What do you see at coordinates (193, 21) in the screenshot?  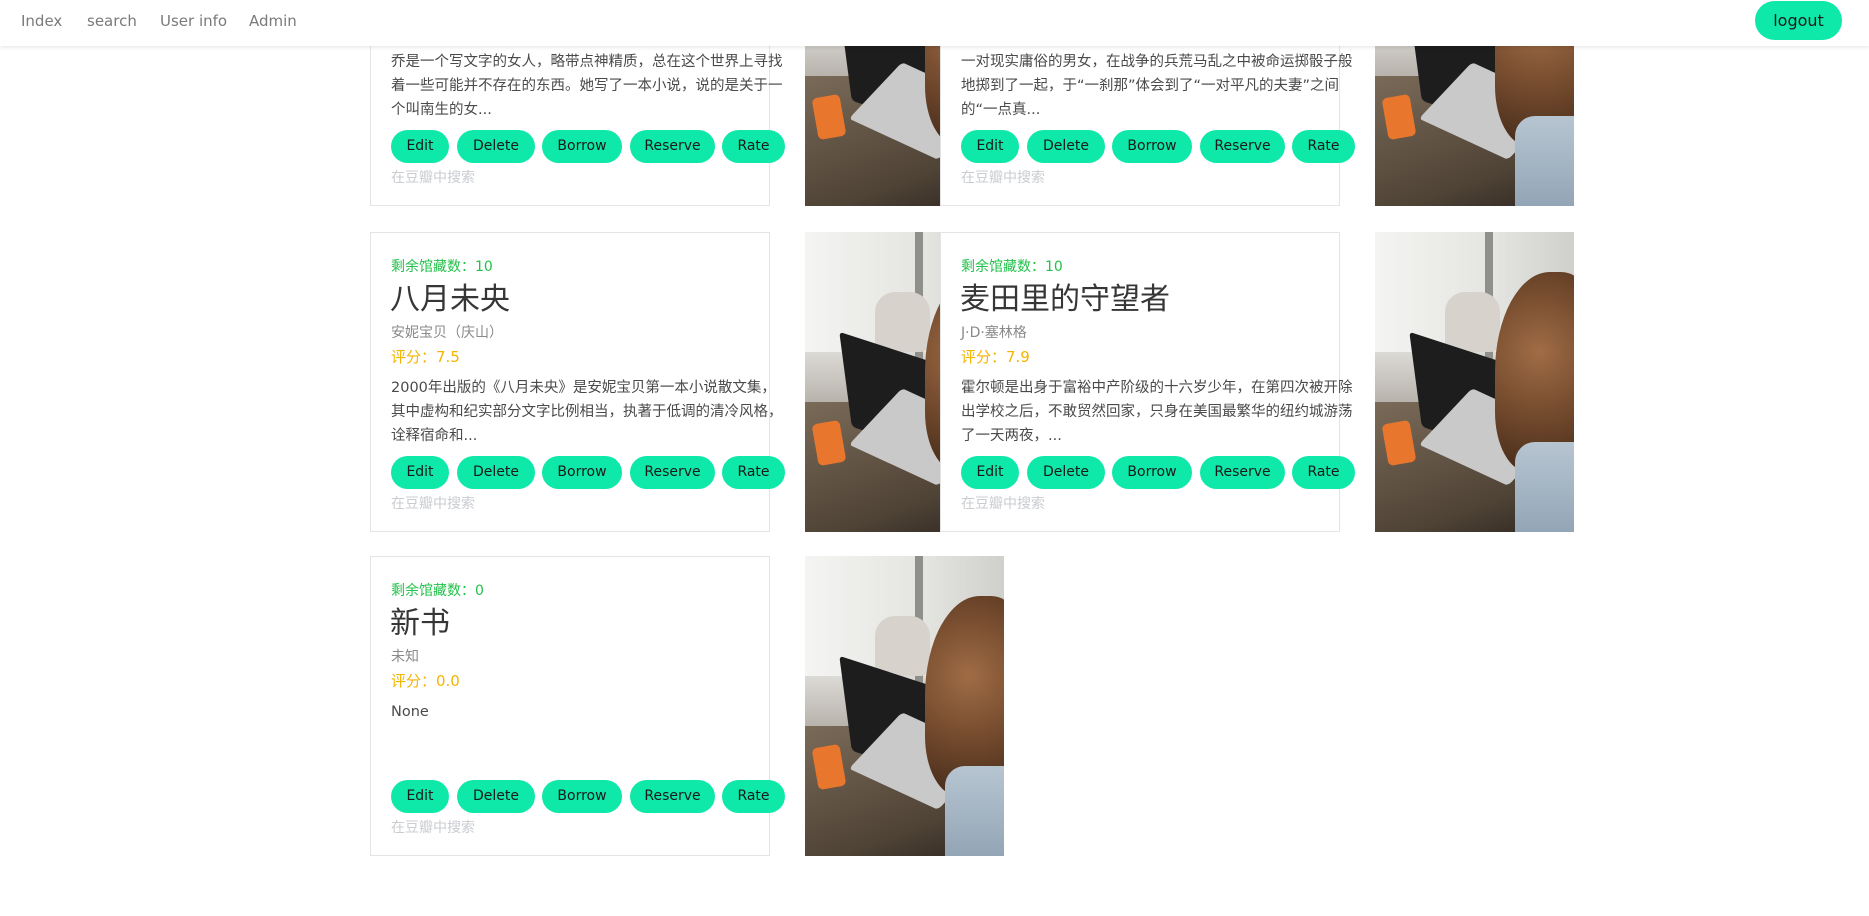 I see `nav-link-user-info: User info` at bounding box center [193, 21].